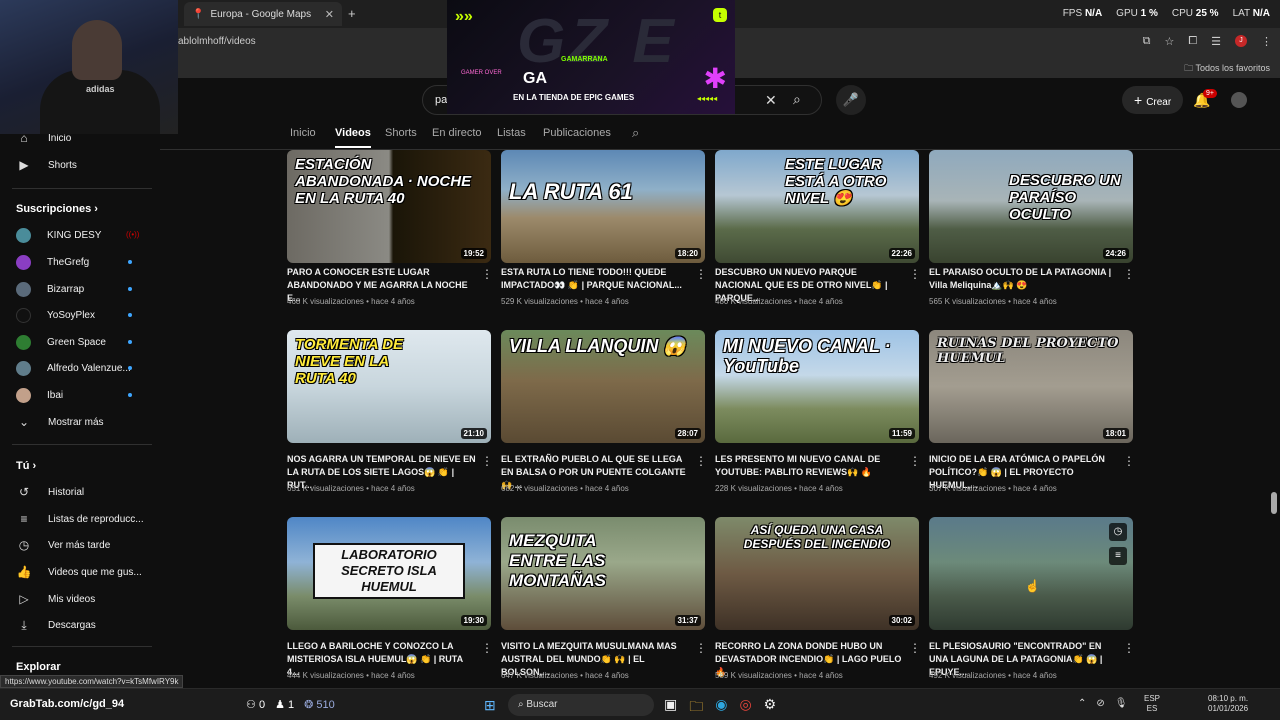  What do you see at coordinates (721, 708) in the screenshot?
I see `edge-icon: ◉` at bounding box center [721, 708].